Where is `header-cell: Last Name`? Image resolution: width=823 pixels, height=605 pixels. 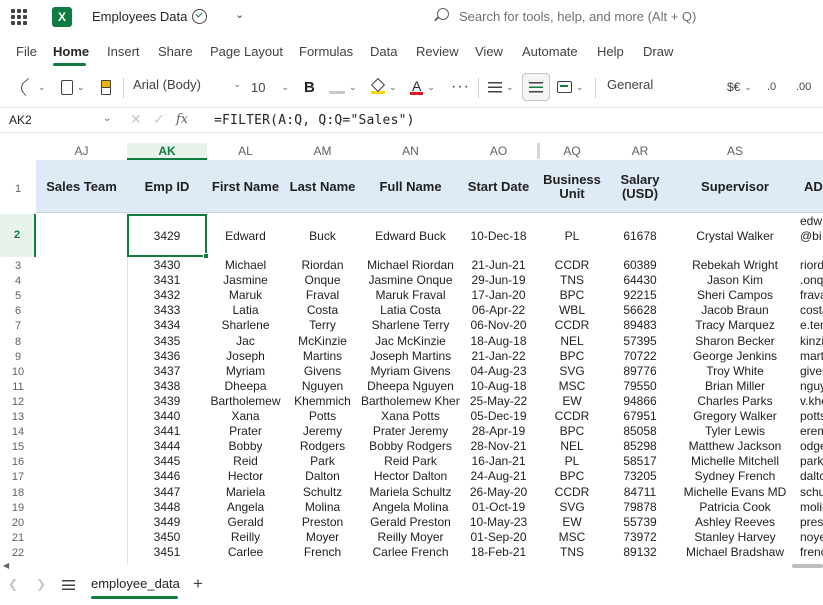 header-cell: Last Name is located at coordinates (322, 186).